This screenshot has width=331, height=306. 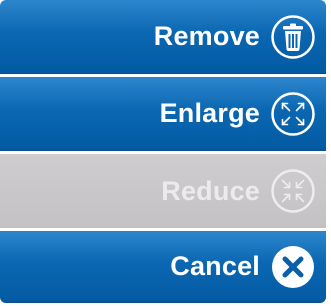 I want to click on cancel-label: Cancel, so click(x=215, y=266).